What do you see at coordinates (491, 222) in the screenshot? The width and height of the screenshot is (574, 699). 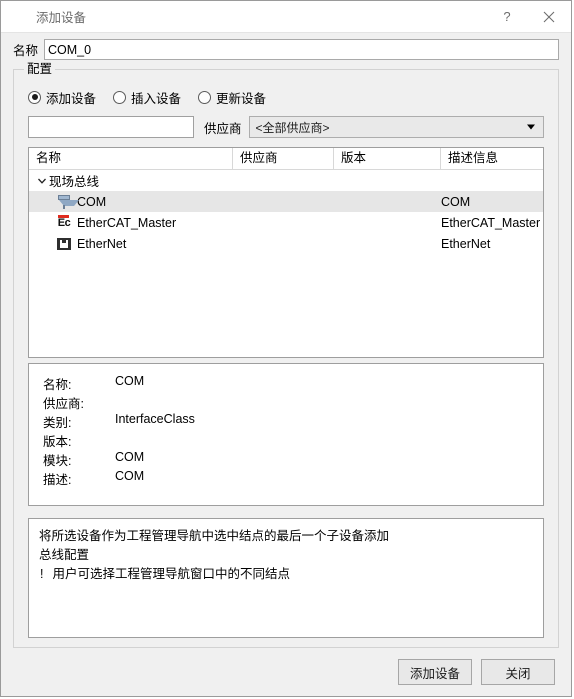 I see `tree-cell-description: EtherCAT_Master` at bounding box center [491, 222].